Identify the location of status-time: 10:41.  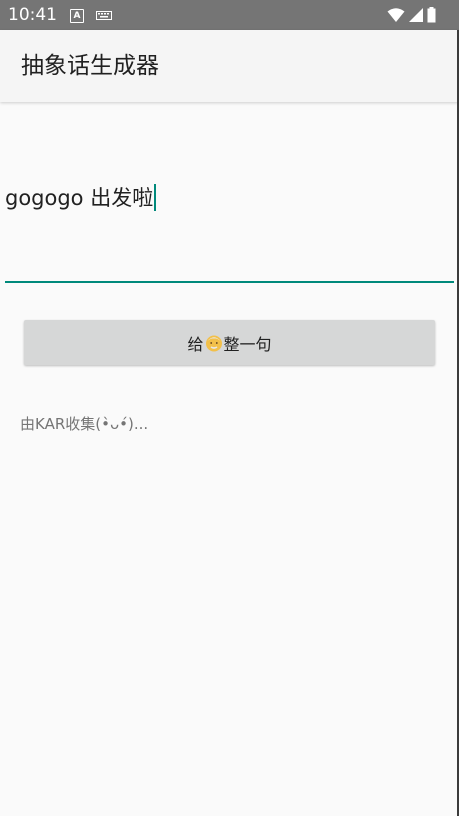
(32, 15).